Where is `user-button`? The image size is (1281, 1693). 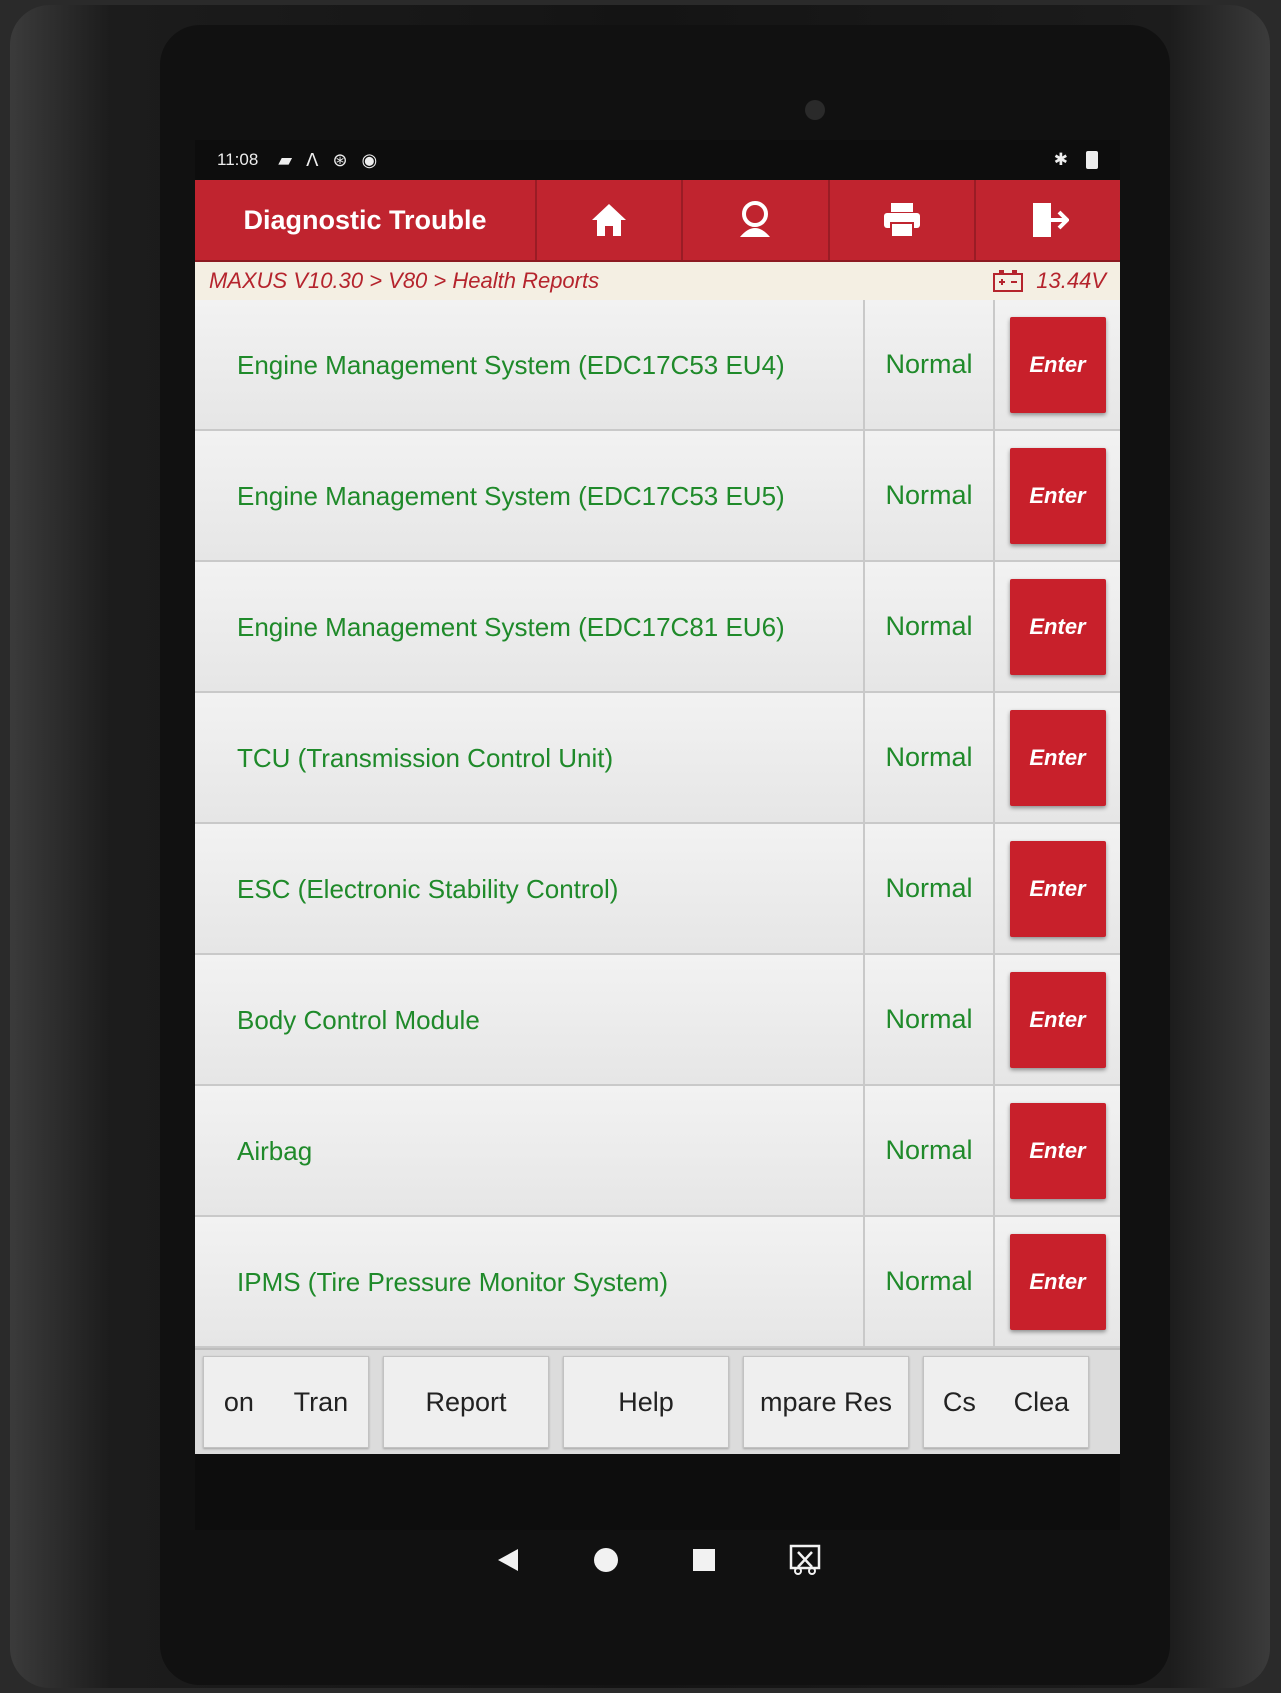
user-button is located at coordinates (754, 220).